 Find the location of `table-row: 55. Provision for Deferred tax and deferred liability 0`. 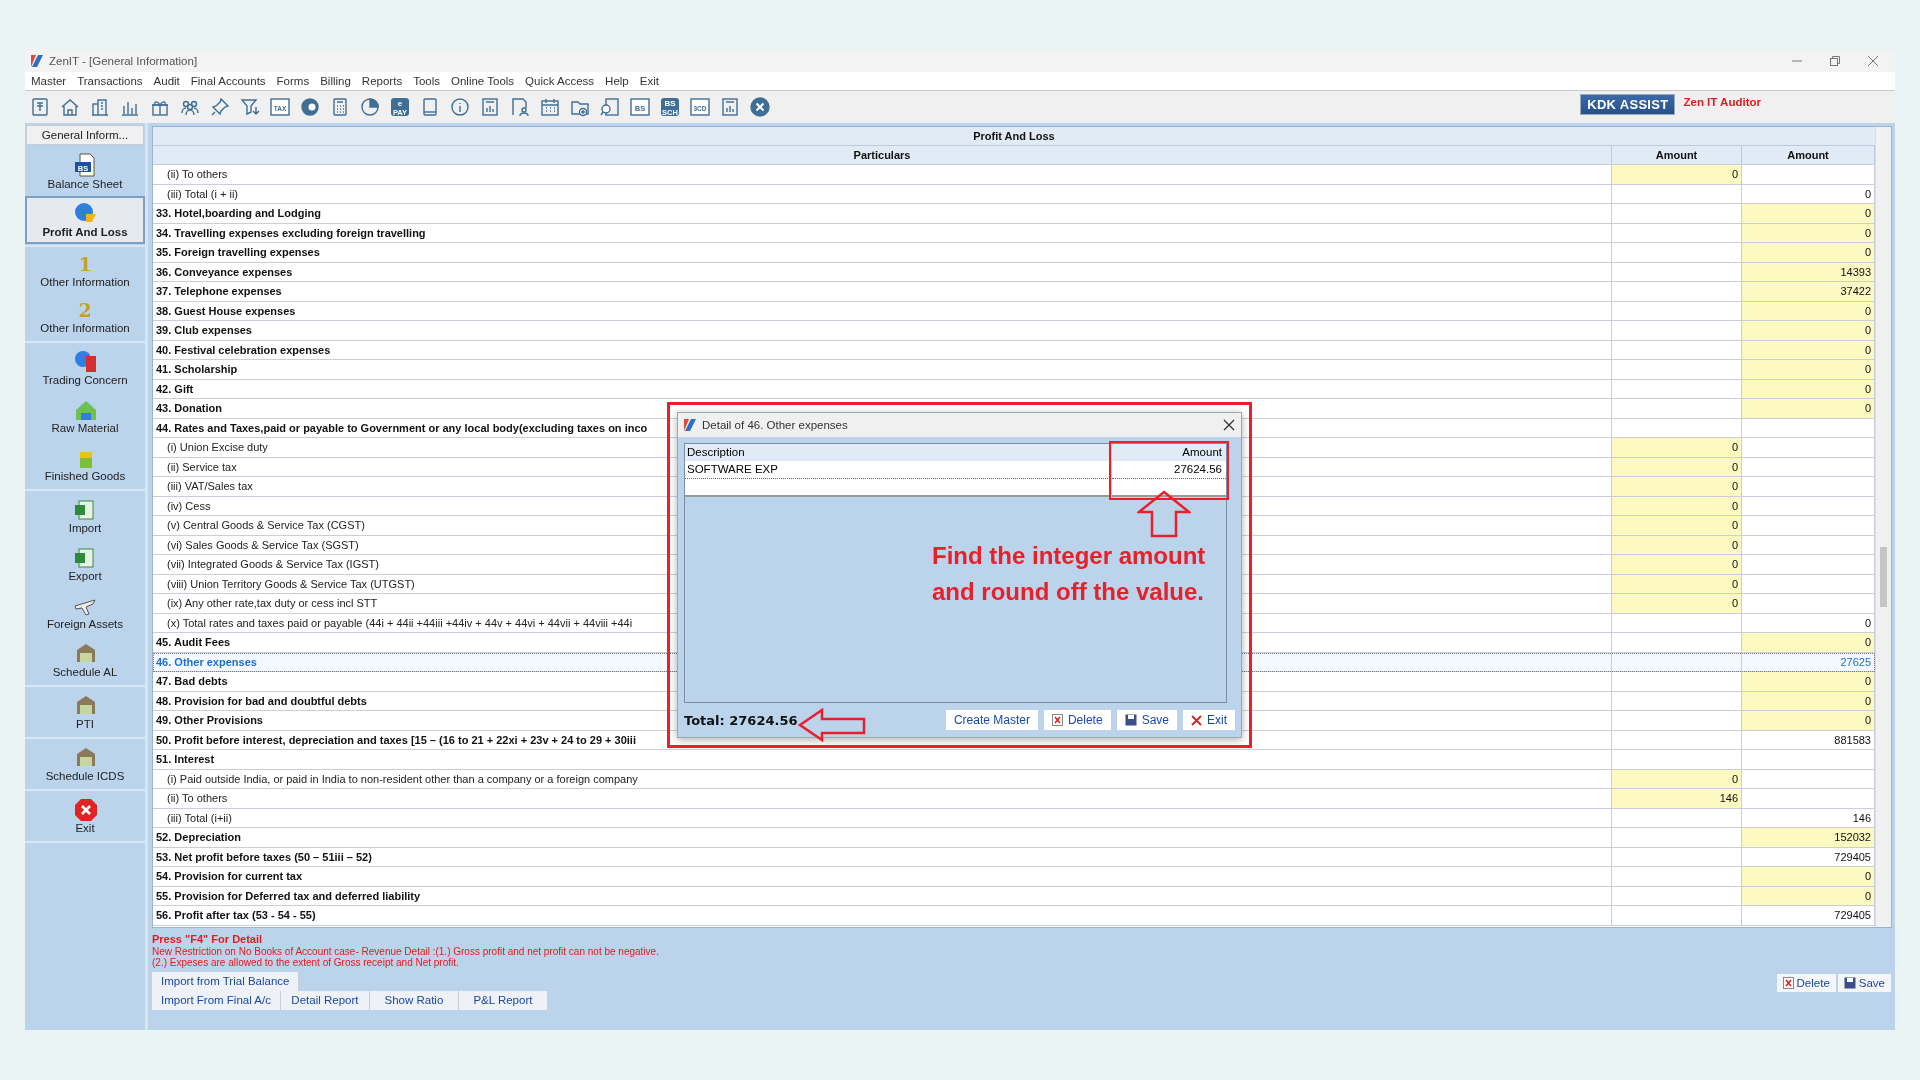

table-row: 55. Provision for Deferred tax and deferred liability 0 is located at coordinates (1014, 896).